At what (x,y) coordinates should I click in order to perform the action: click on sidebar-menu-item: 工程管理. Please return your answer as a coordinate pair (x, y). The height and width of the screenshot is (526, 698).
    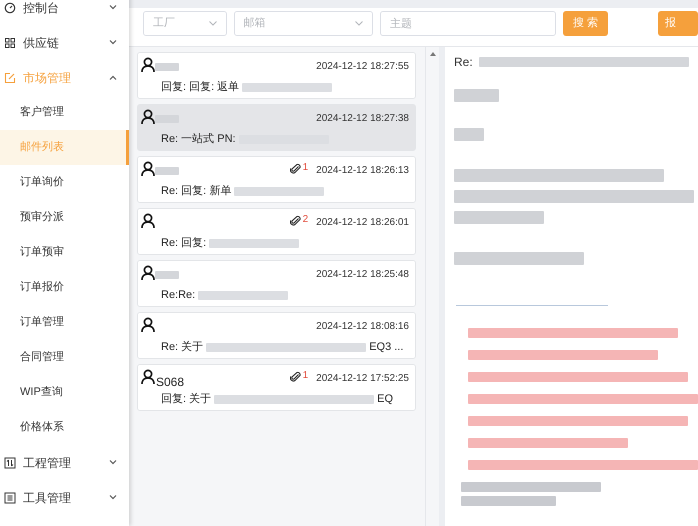
    Looking at the image, I should click on (64, 462).